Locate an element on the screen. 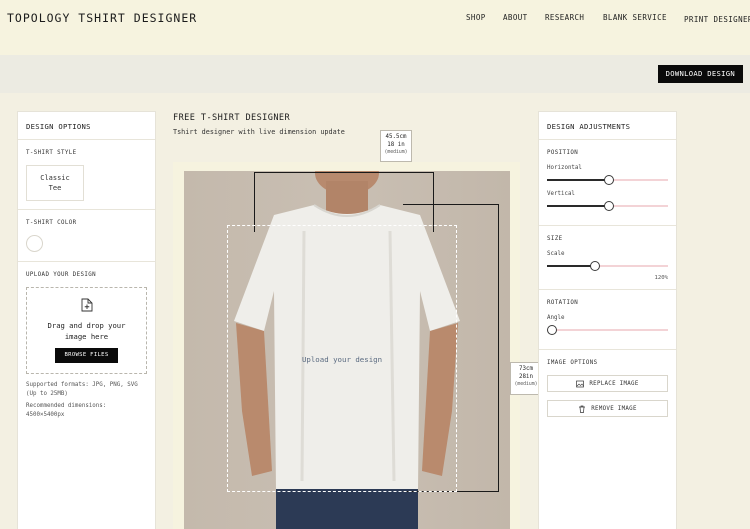  image-options-section: IMAGE OPTIONS REPLACE IMAGE REMOVE IMAGE is located at coordinates (607, 391).